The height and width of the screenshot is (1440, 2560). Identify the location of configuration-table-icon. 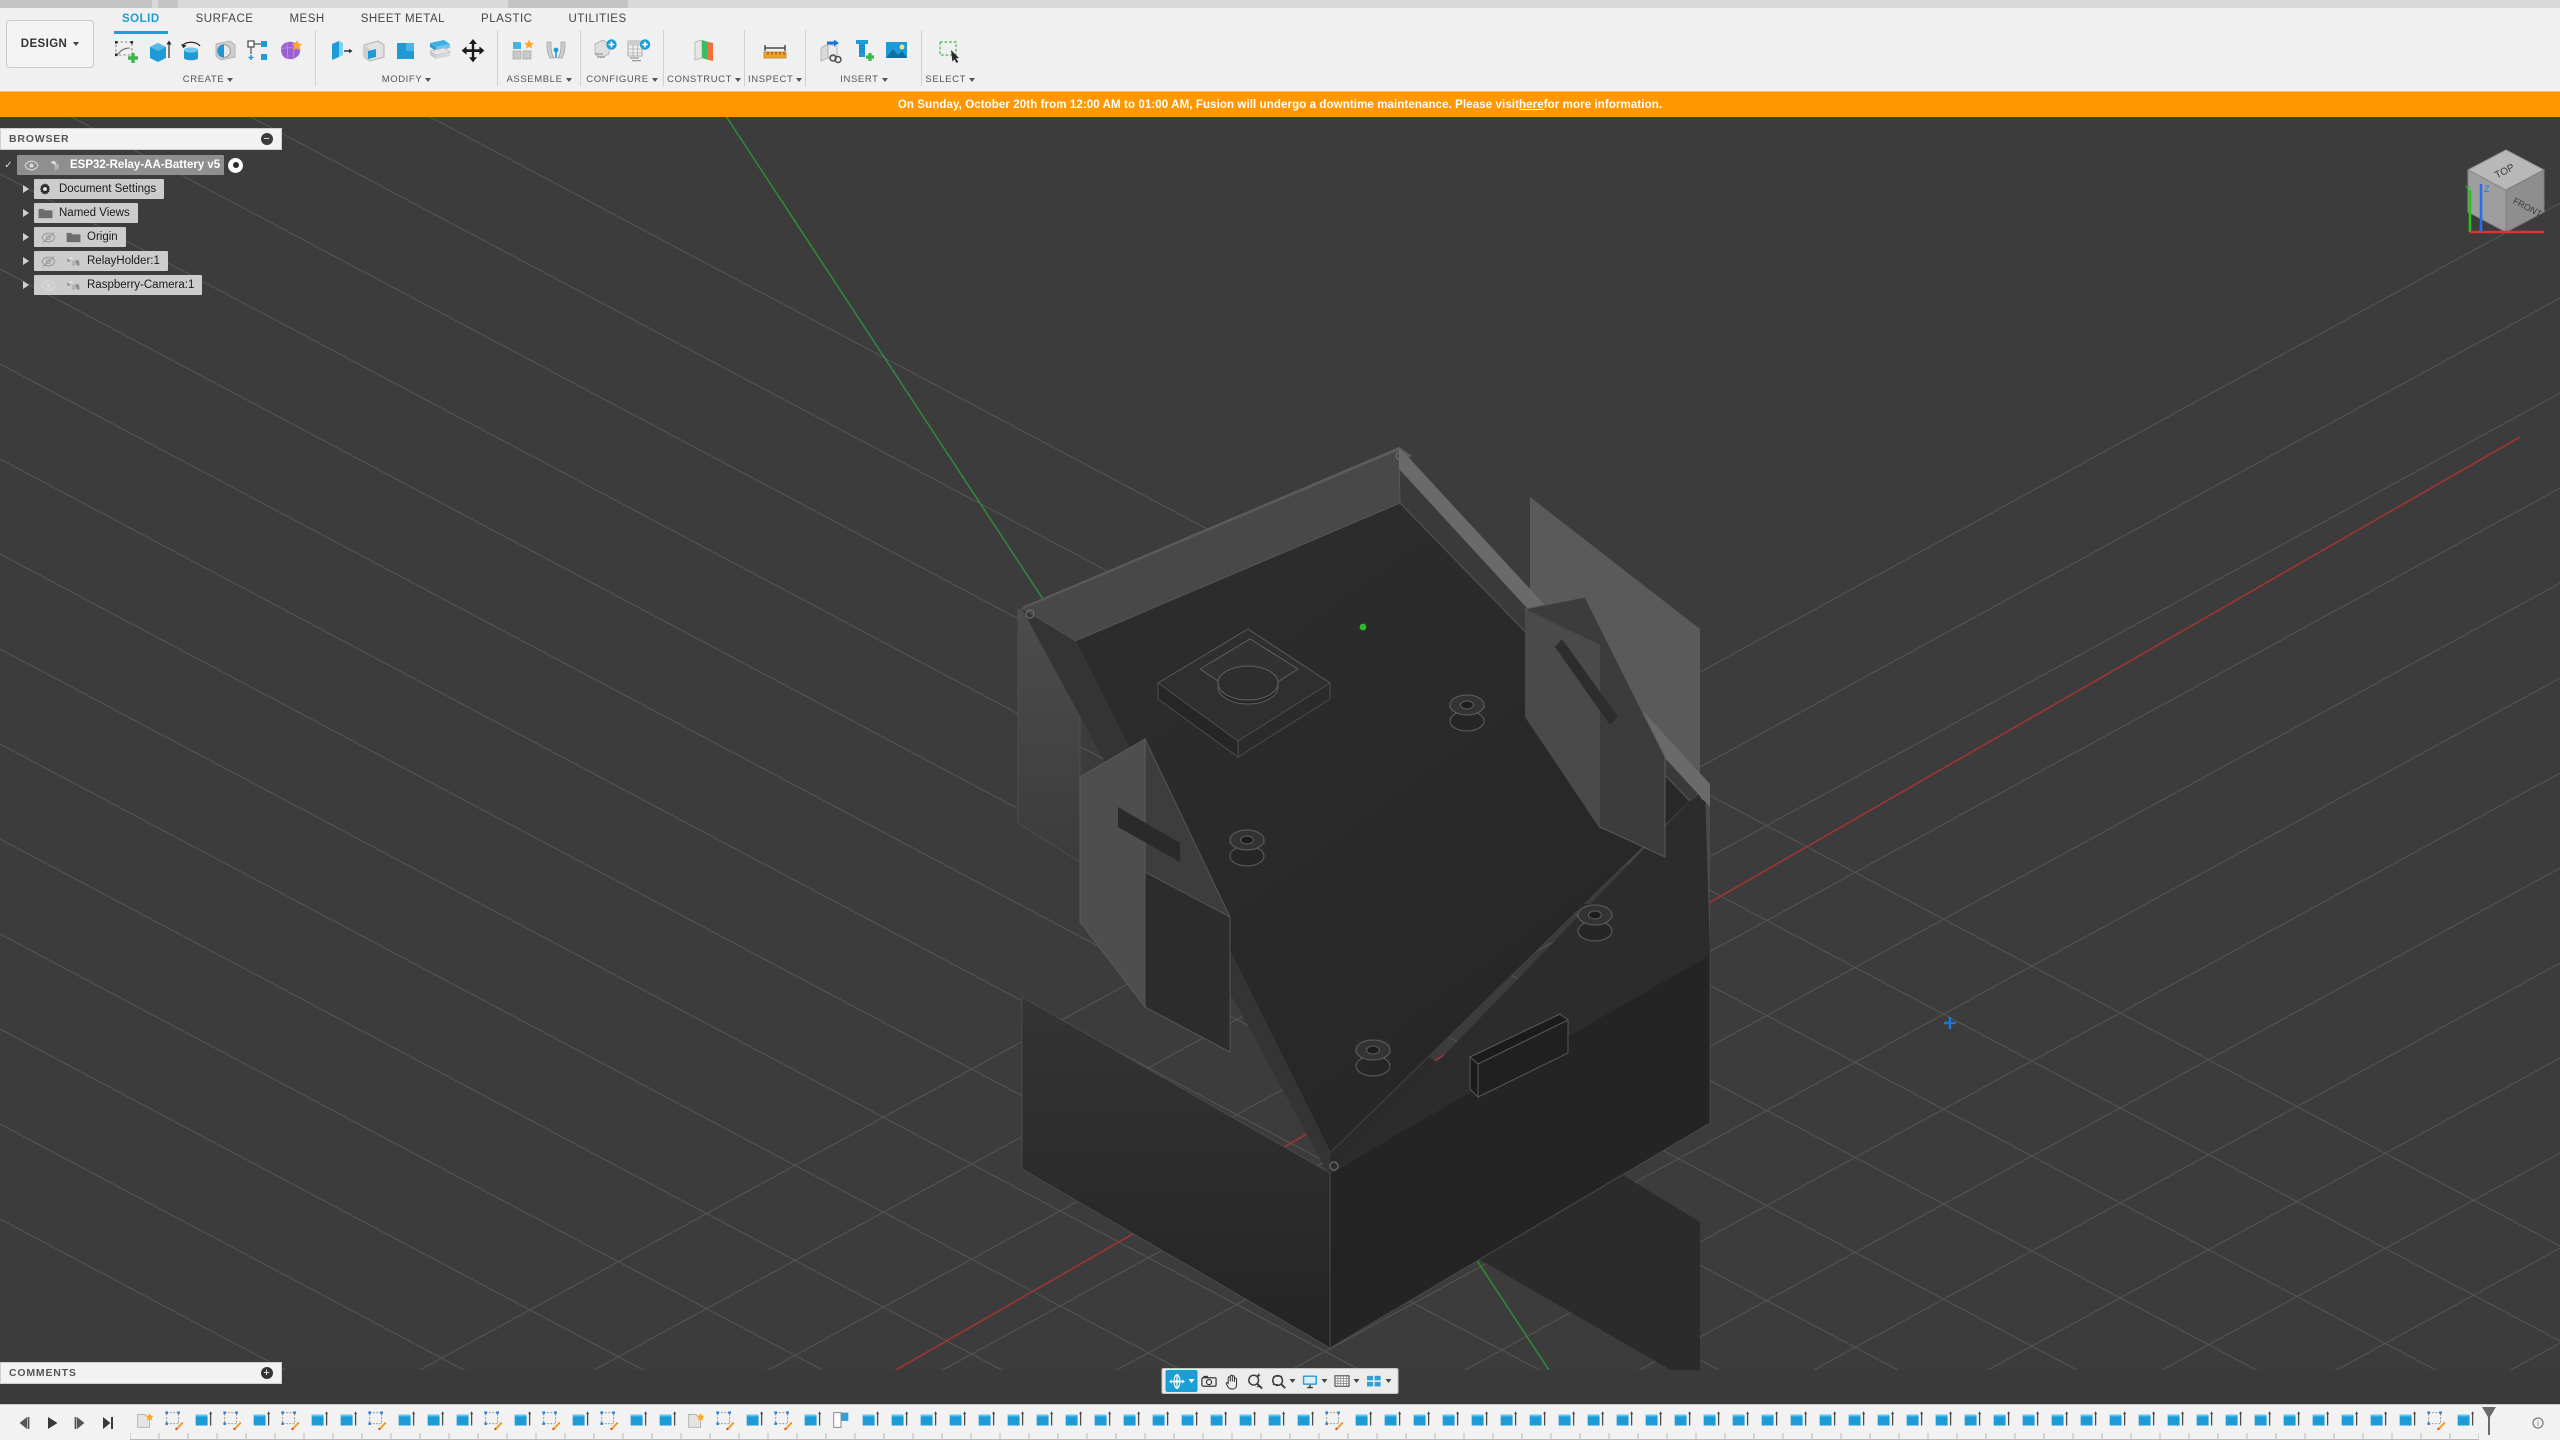
(638, 51).